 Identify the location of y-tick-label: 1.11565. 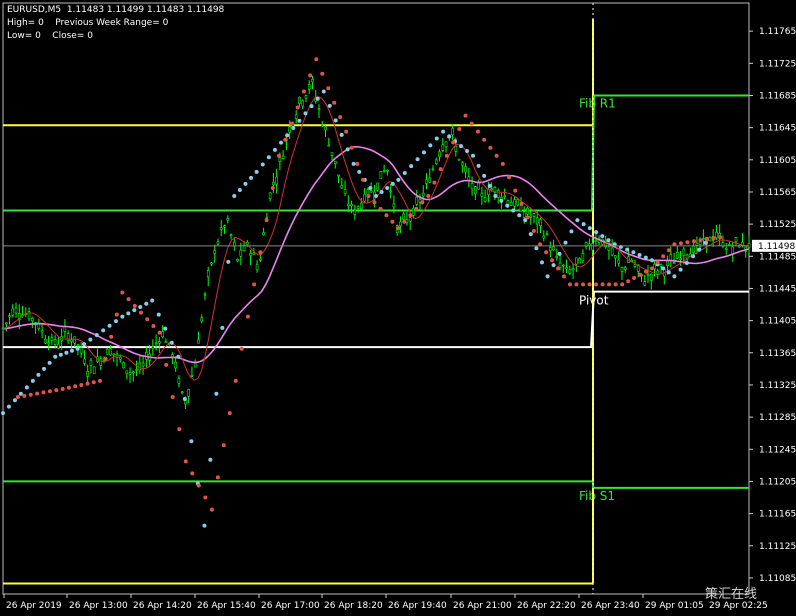
(777, 193).